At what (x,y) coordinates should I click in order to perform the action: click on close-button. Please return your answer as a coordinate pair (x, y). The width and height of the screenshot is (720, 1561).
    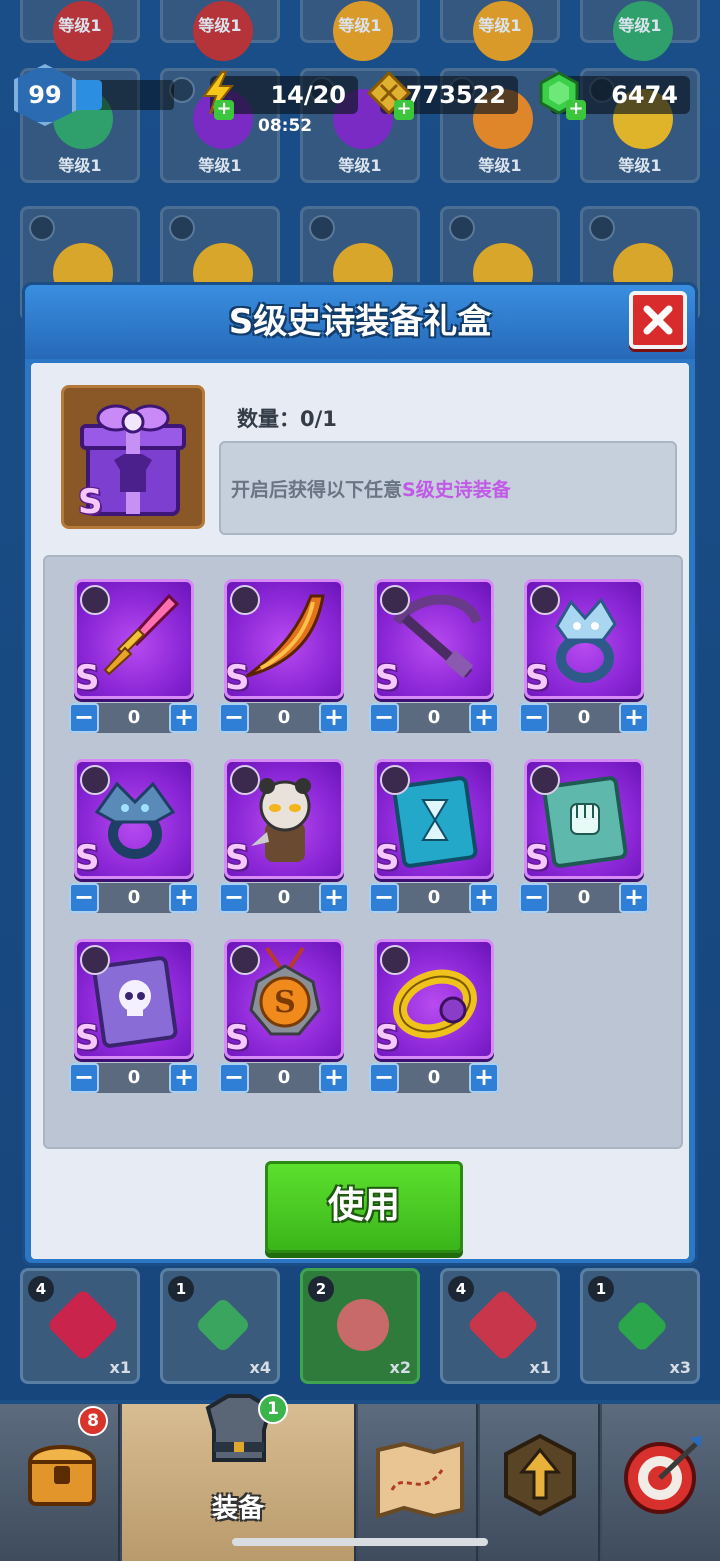
    Looking at the image, I should click on (658, 320).